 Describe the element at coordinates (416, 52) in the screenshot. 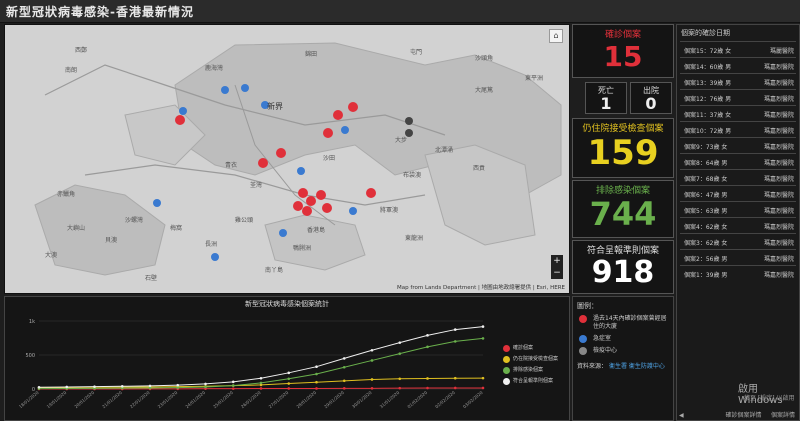

I see `place-label: 屯門` at that location.